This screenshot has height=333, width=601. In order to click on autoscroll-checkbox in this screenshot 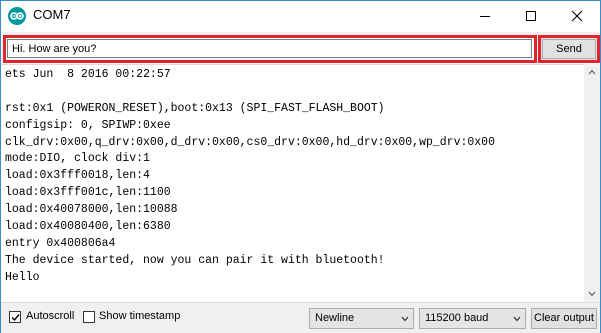, I will do `click(15, 317)`.